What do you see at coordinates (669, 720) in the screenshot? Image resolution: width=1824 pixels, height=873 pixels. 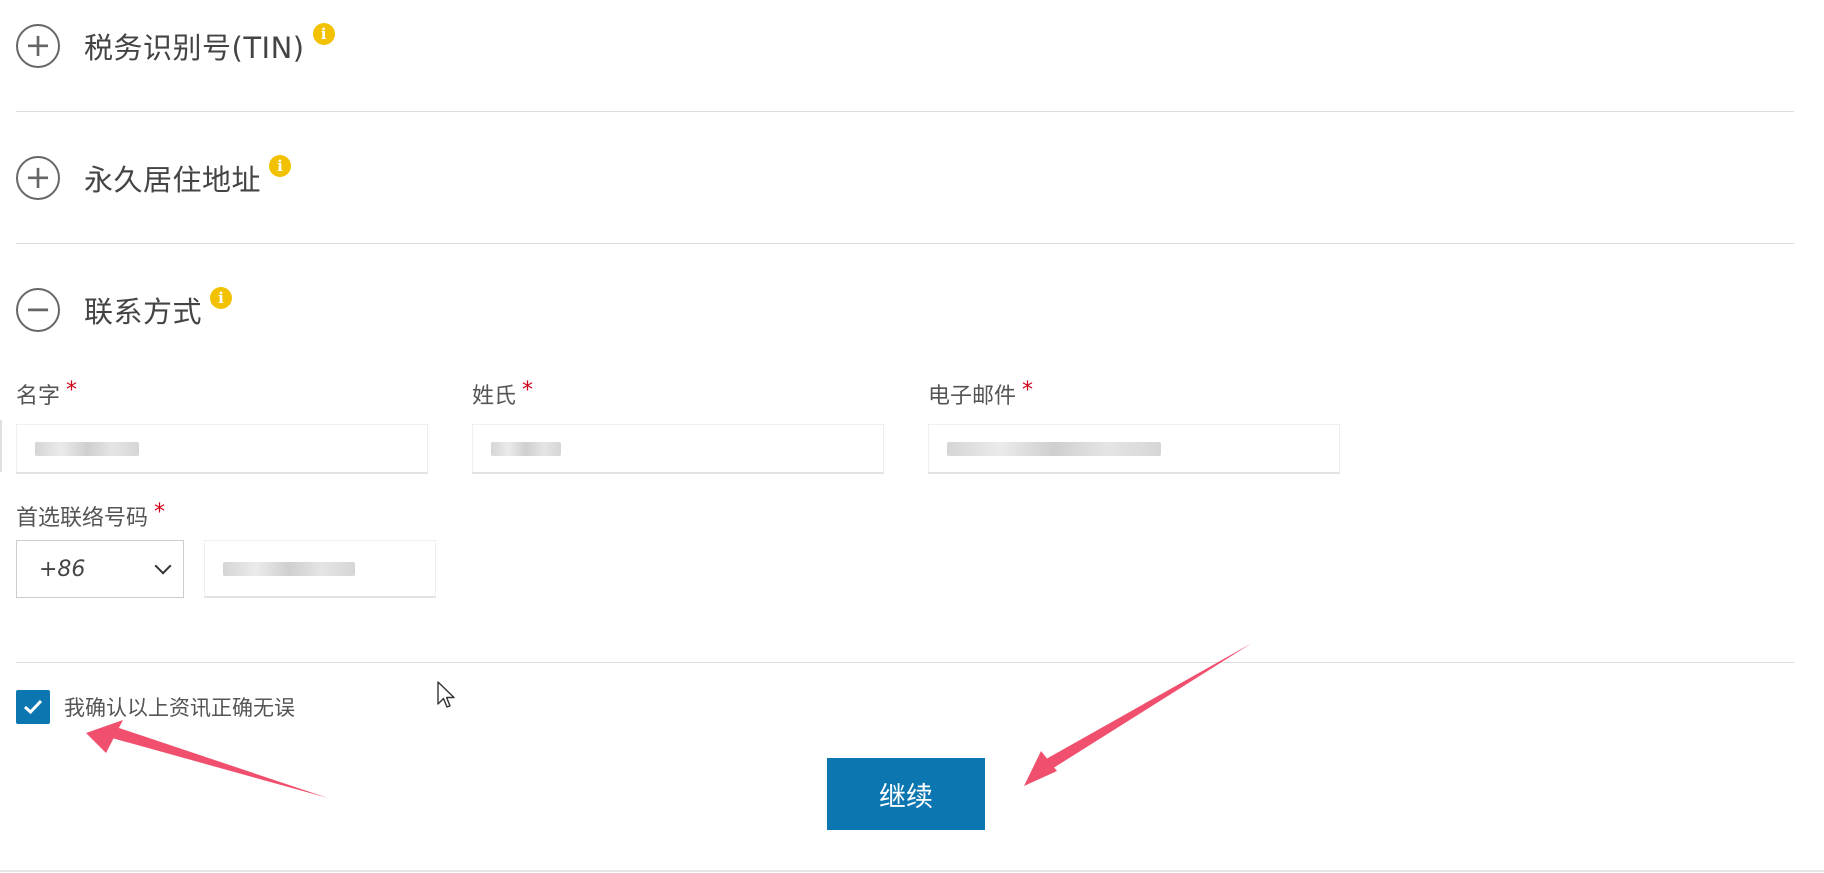 I see `annotation-arrows` at bounding box center [669, 720].